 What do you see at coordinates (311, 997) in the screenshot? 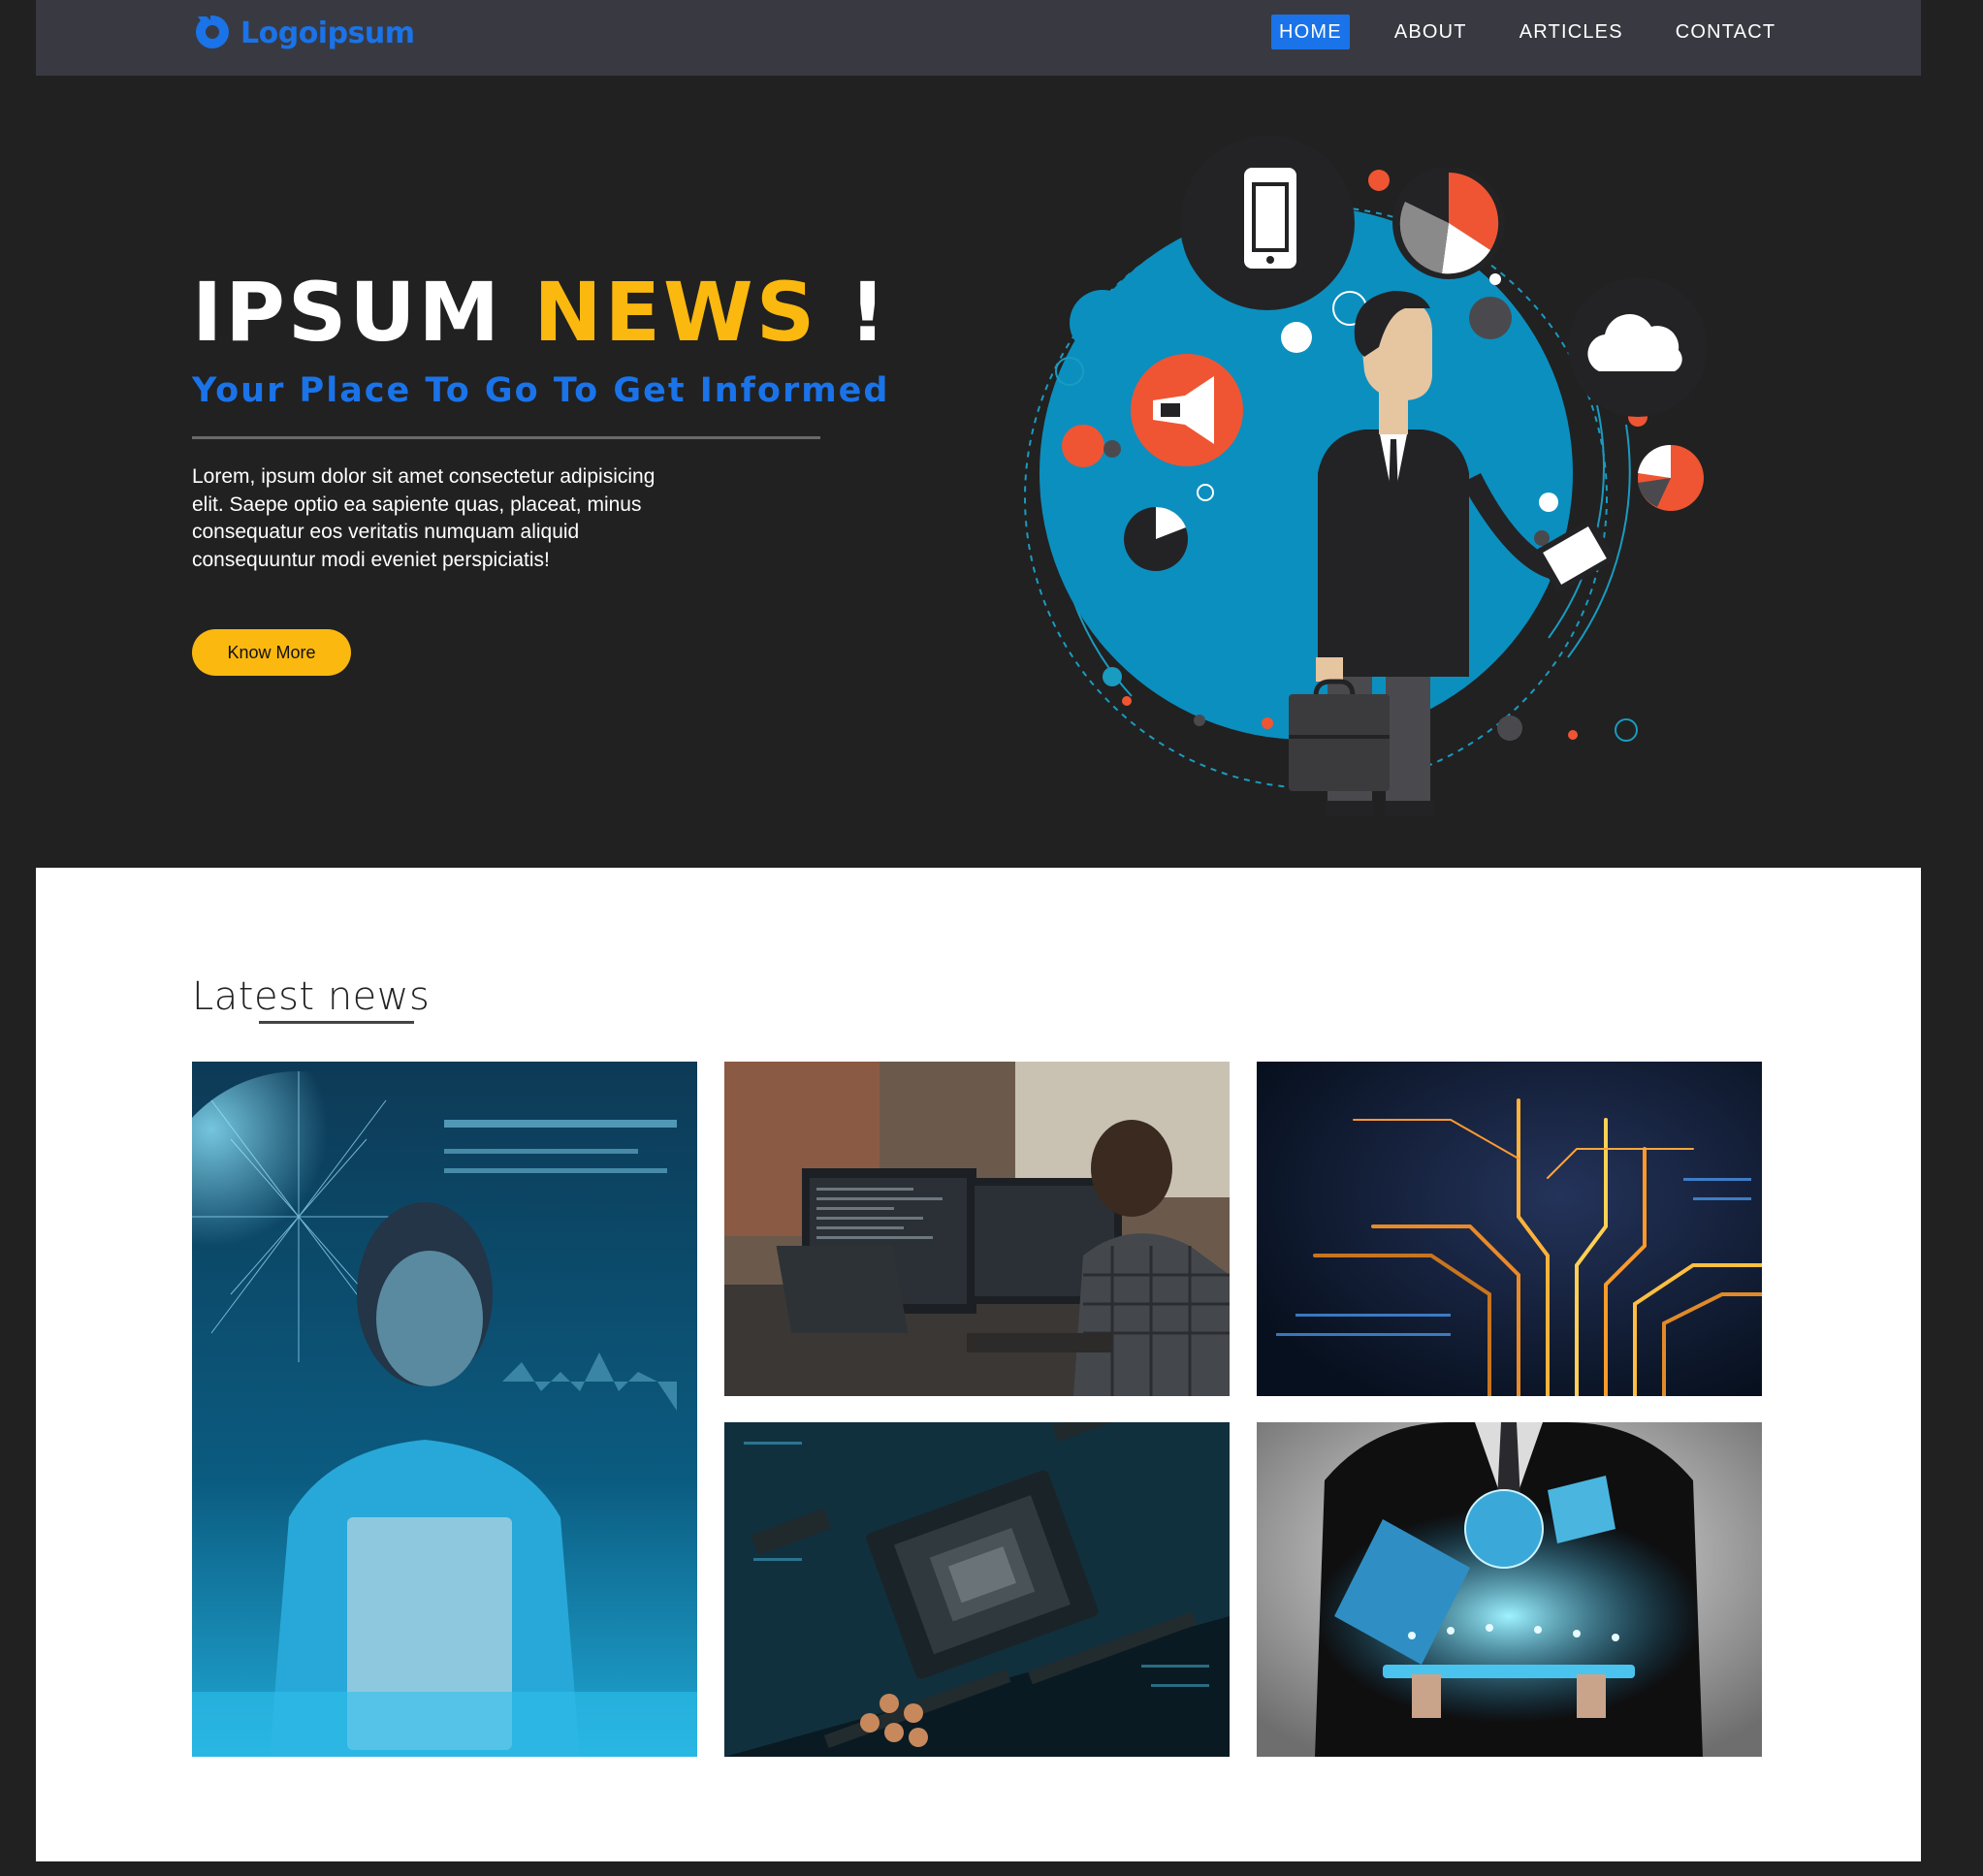
I see `news-heading: Latest news` at bounding box center [311, 997].